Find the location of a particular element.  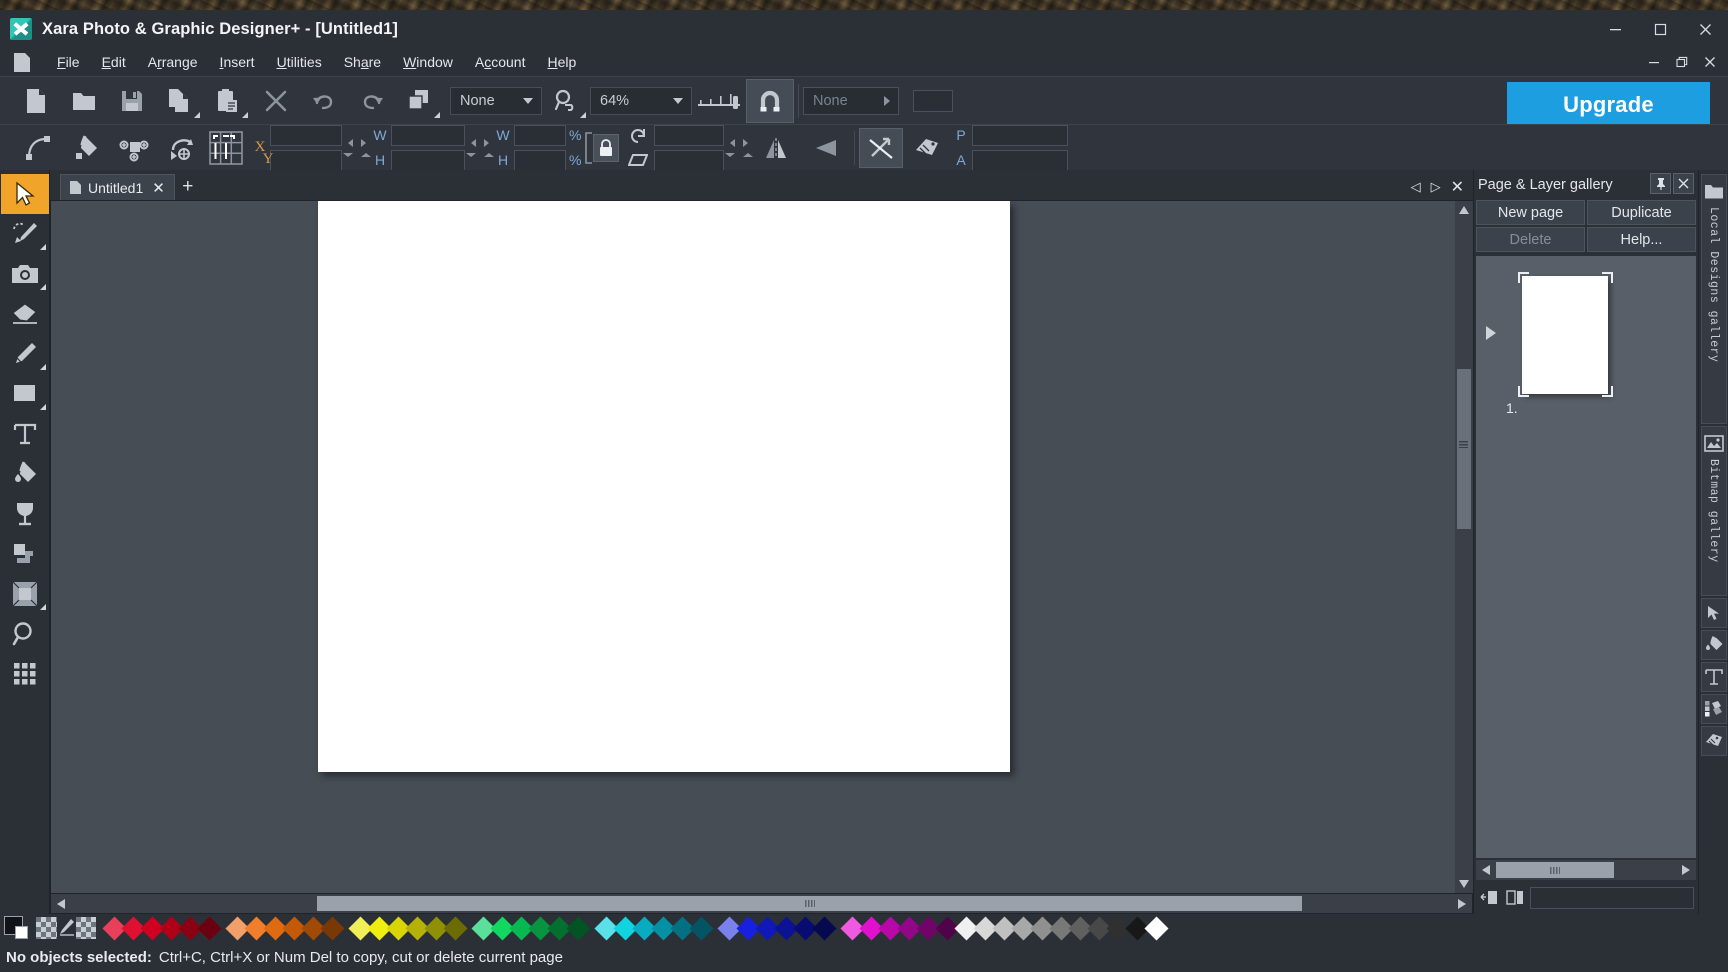

w-h-spinner is located at coordinates (480, 147).